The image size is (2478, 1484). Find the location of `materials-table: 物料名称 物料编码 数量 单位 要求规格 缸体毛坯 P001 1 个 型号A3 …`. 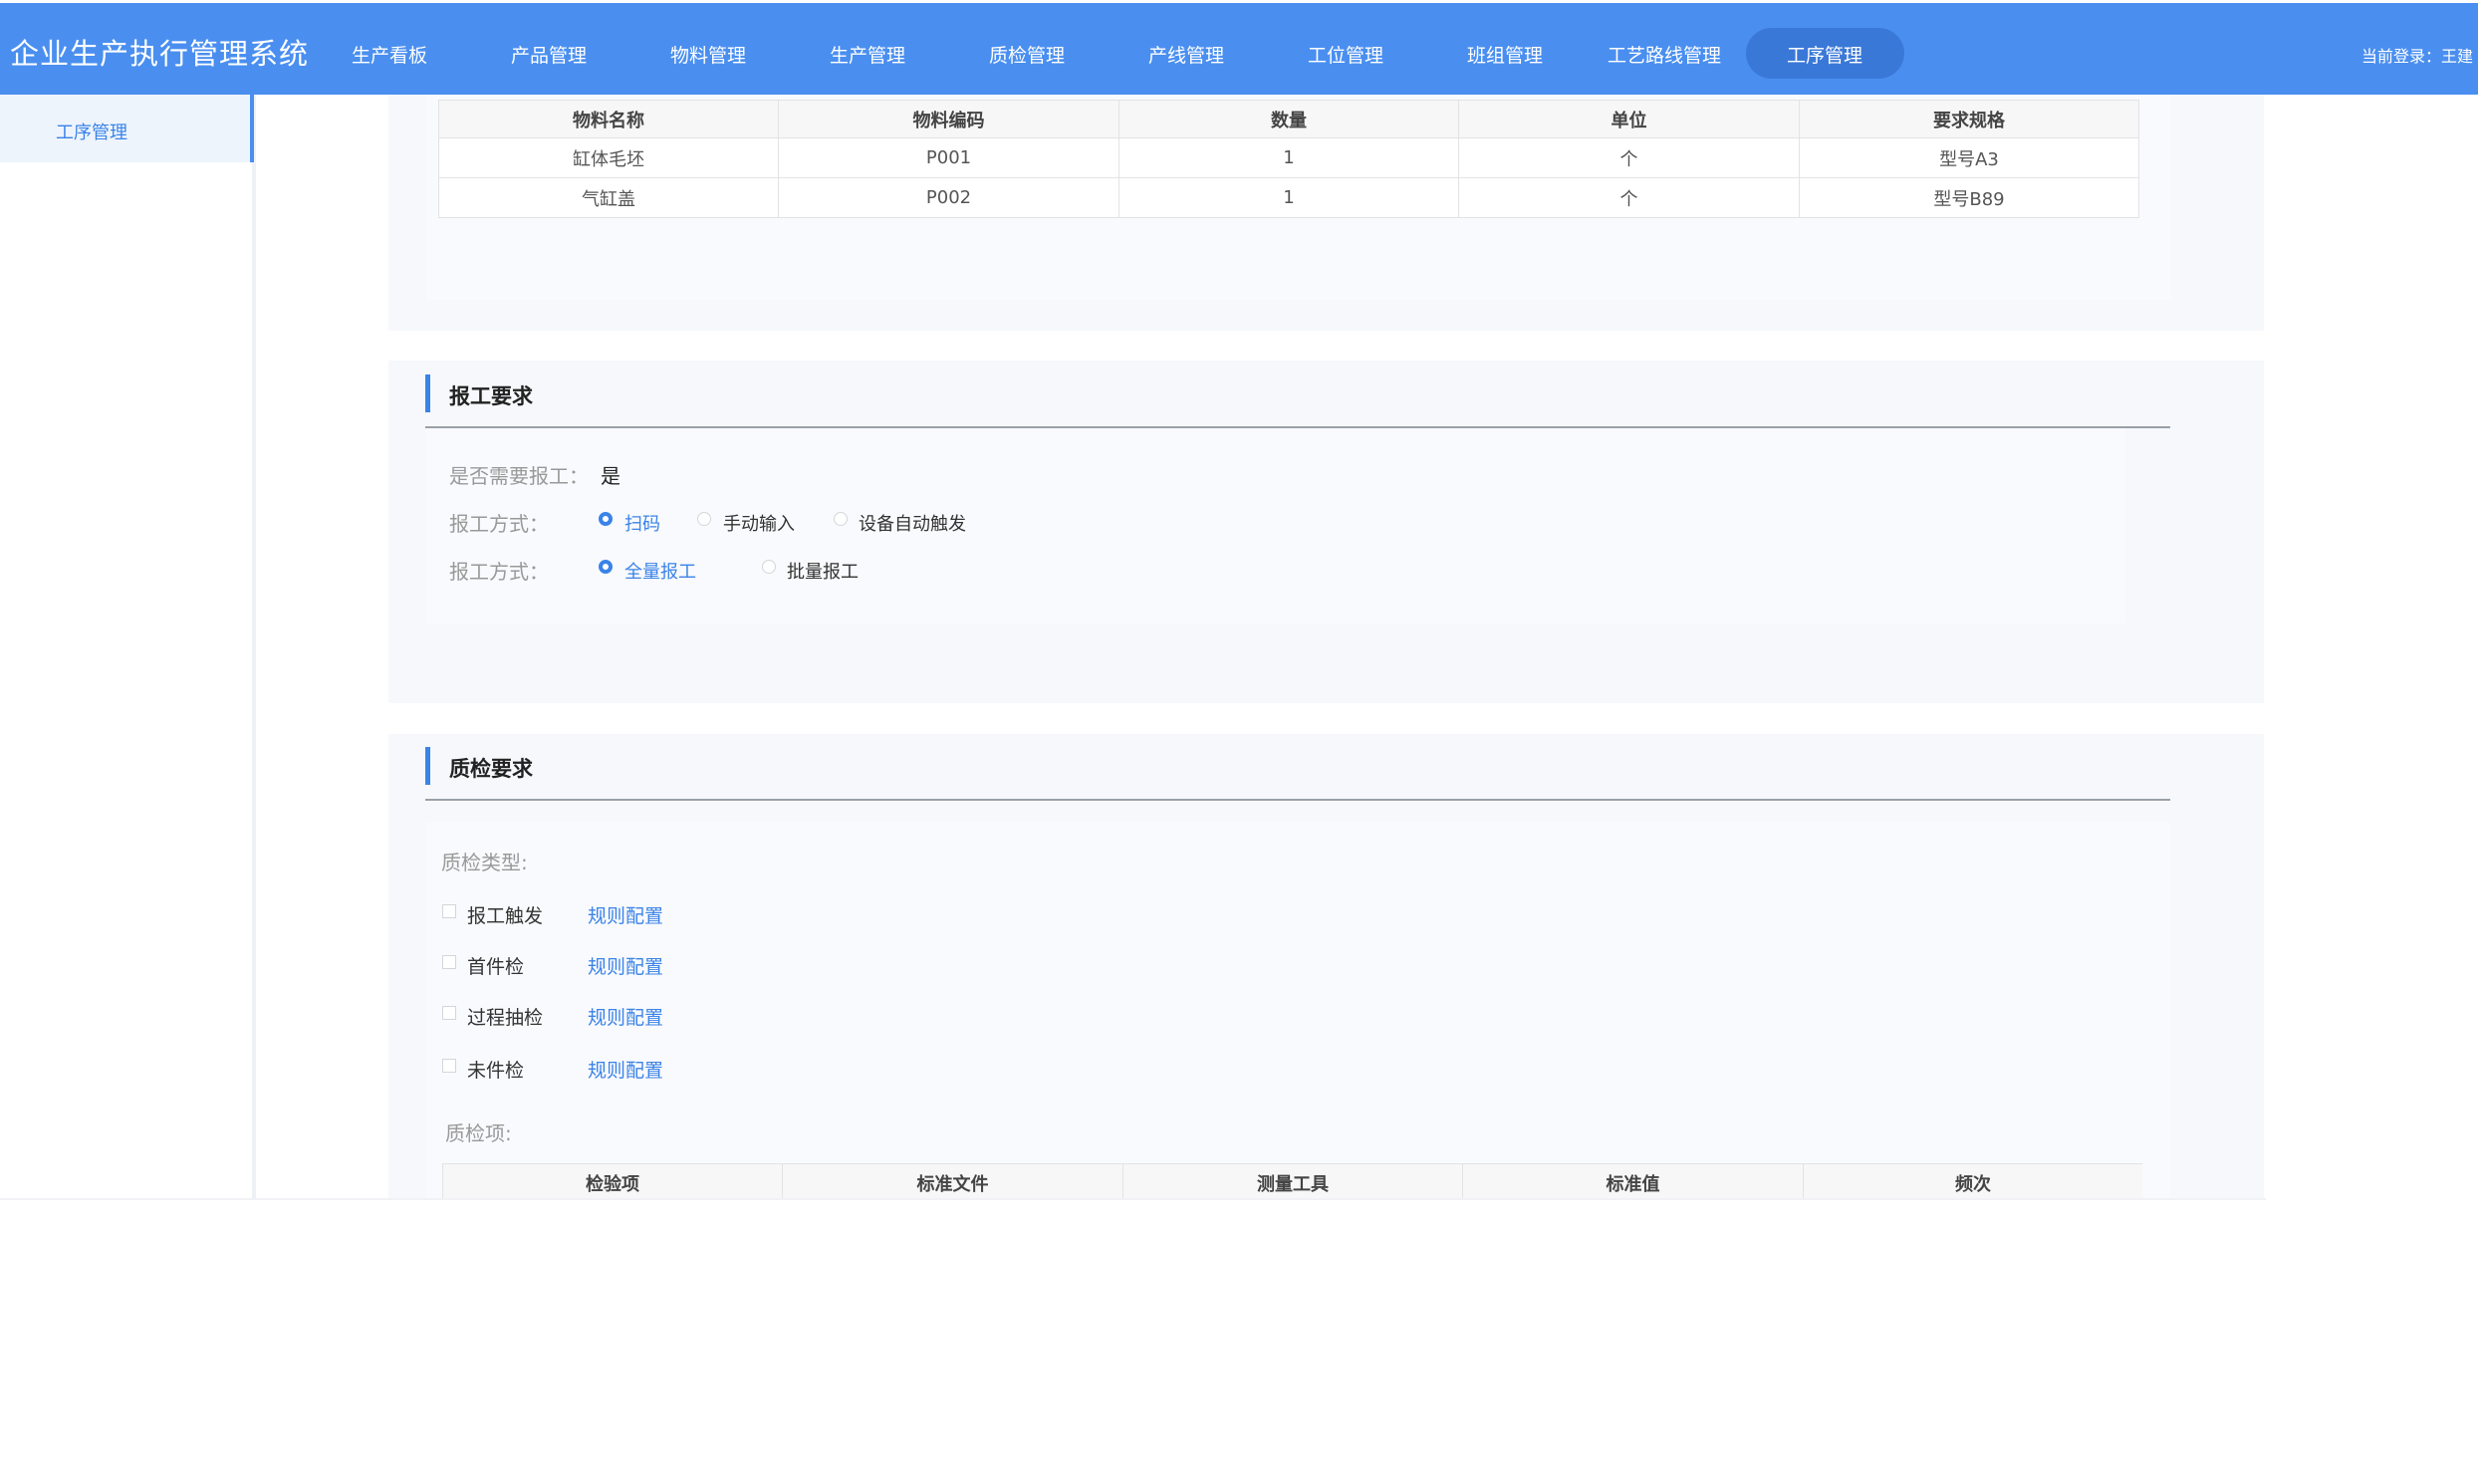

materials-table: 物料名称 物料编码 数量 单位 要求规格 缸体毛坯 P001 1 个 型号A3 … is located at coordinates (1288, 159).